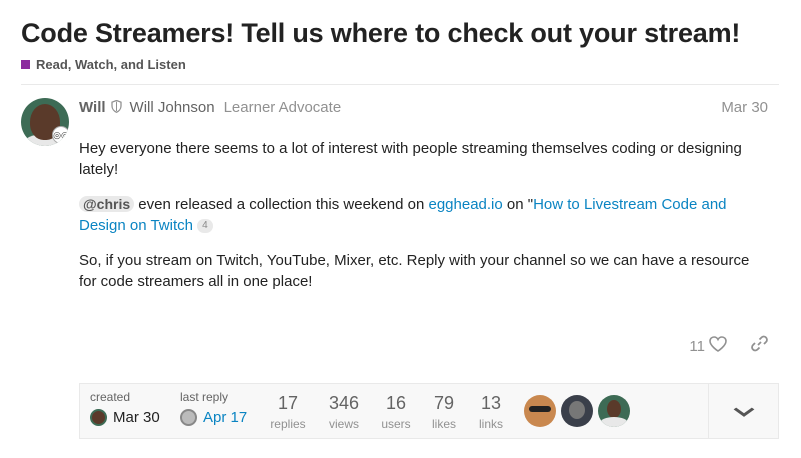 Image resolution: width=801 pixels, height=458 pixels. I want to click on egghead-link: egghead.io, so click(465, 204).